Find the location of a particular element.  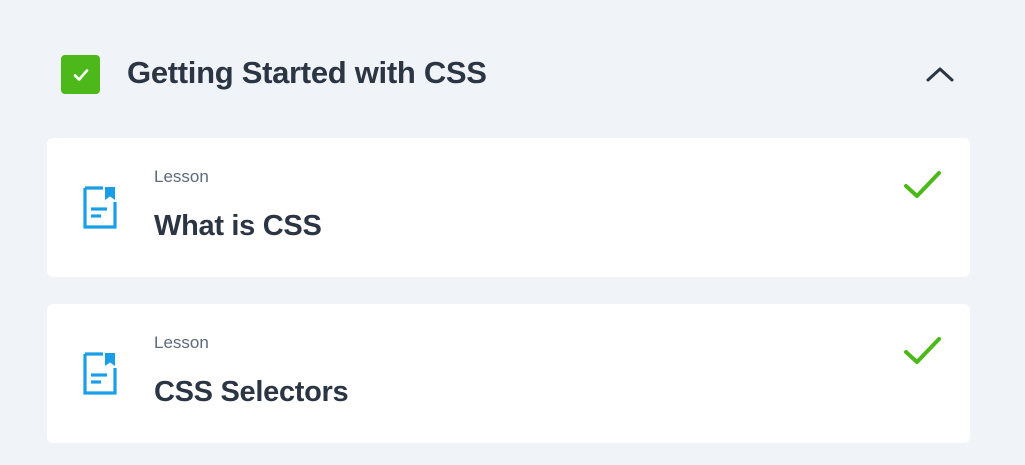

section-complete-check-icon is located at coordinates (80, 74).